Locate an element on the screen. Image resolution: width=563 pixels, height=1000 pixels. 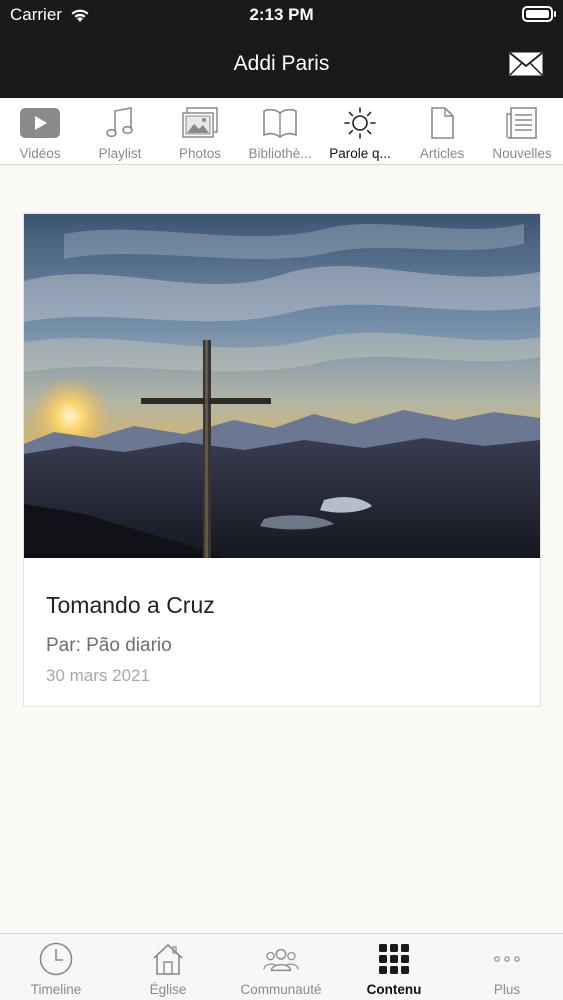
tab-eglise: Église is located at coordinates (168, 967).